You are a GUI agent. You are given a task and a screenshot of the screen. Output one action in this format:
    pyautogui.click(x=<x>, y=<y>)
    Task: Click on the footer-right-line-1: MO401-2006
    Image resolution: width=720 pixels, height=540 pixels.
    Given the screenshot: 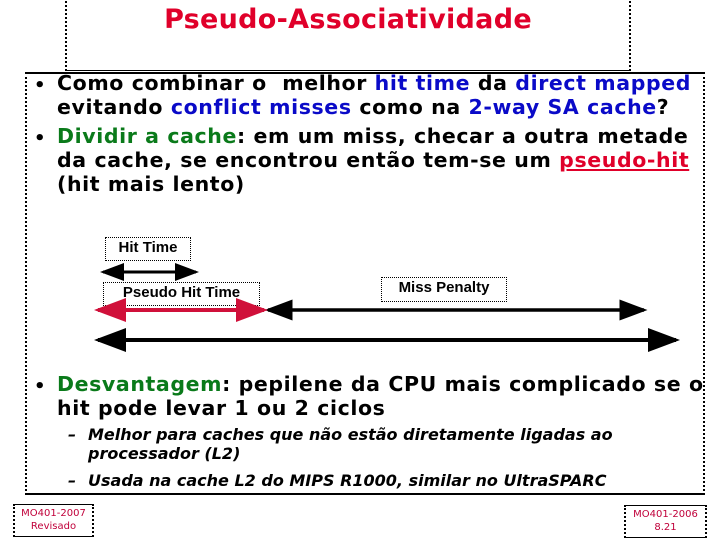 What is the action you would take?
    pyautogui.click(x=665, y=514)
    